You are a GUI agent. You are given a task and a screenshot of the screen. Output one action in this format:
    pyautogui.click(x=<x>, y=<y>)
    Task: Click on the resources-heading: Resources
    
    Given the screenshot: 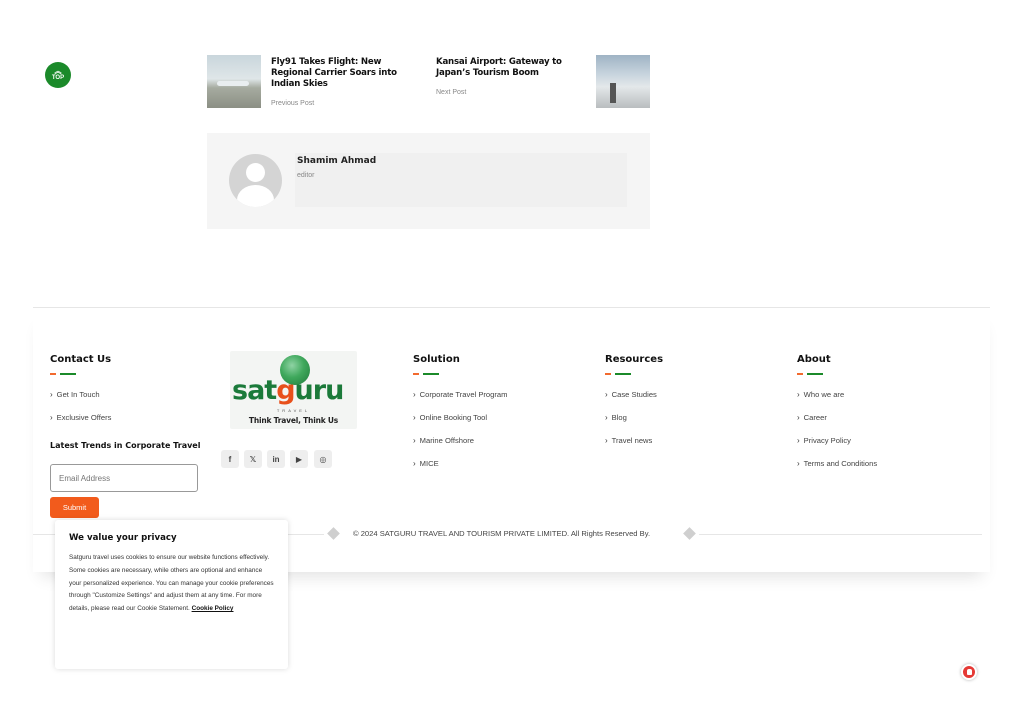 What is the action you would take?
    pyautogui.click(x=634, y=359)
    